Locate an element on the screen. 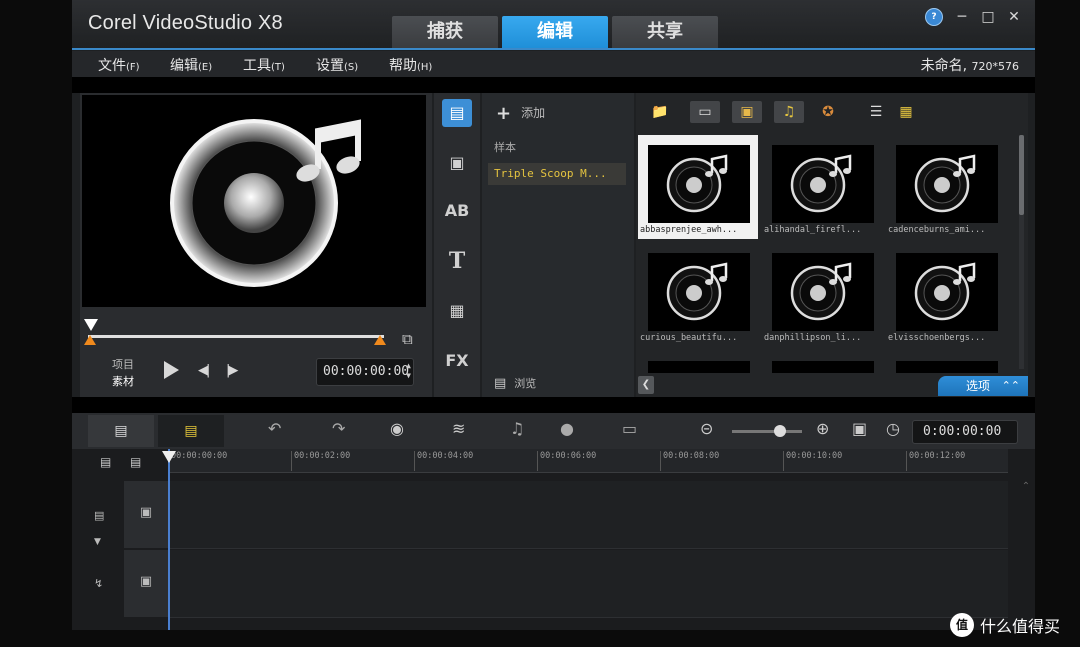  scroll-left-icon: ❮ is located at coordinates (646, 385).